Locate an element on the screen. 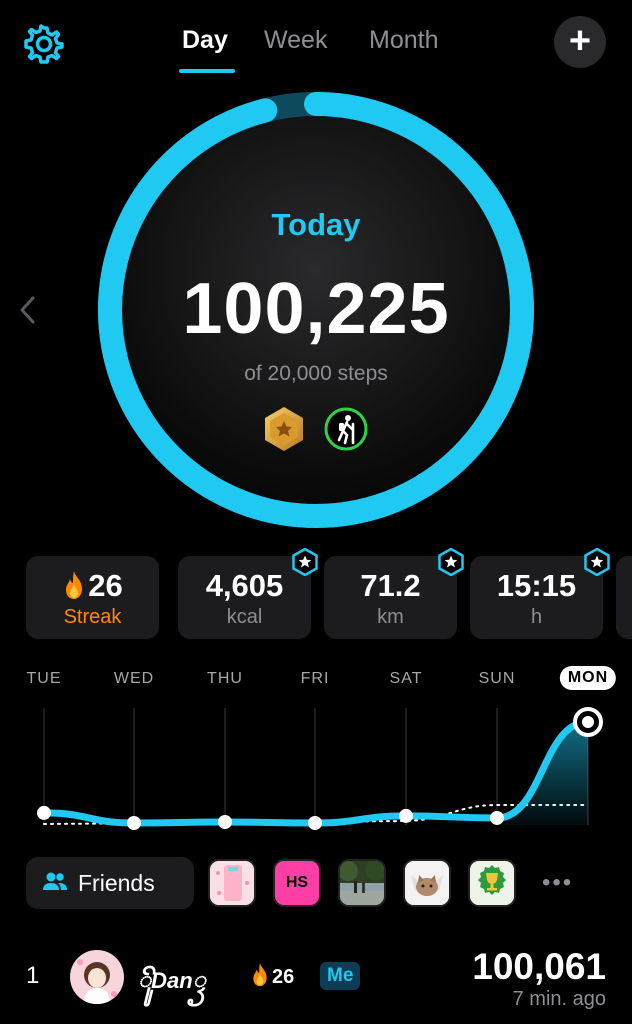 The width and height of the screenshot is (632, 1024). user-name: ꦼꦸDanꦽ is located at coordinates (172, 980).